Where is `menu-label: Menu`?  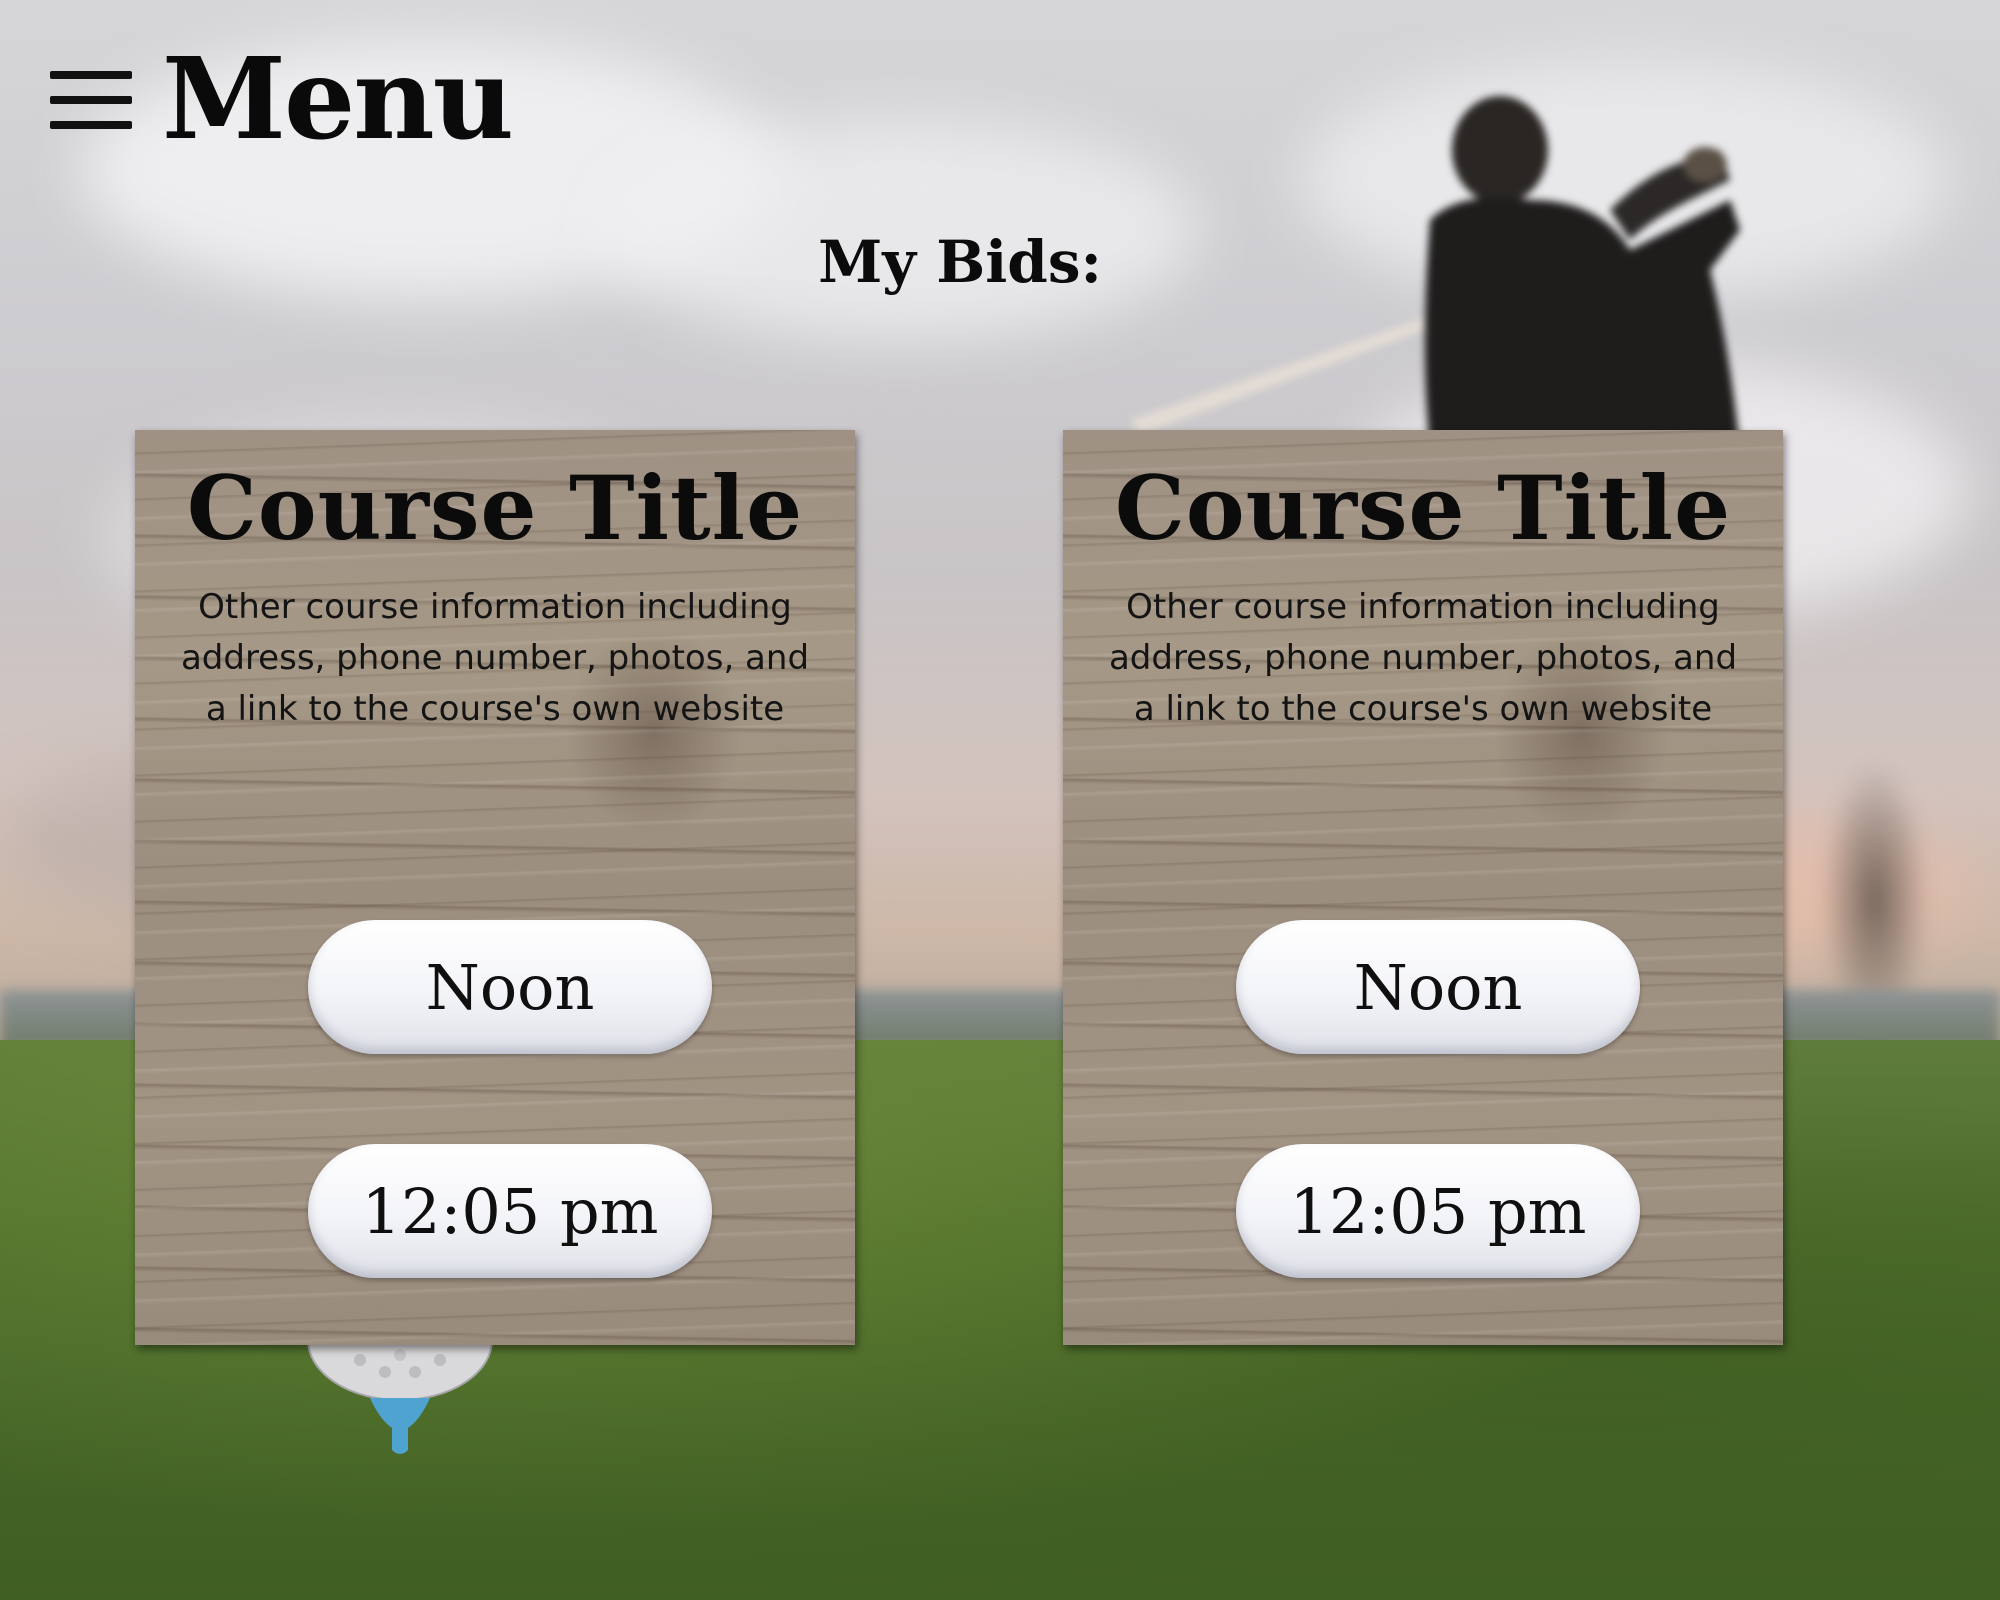 menu-label: Menu is located at coordinates (338, 99).